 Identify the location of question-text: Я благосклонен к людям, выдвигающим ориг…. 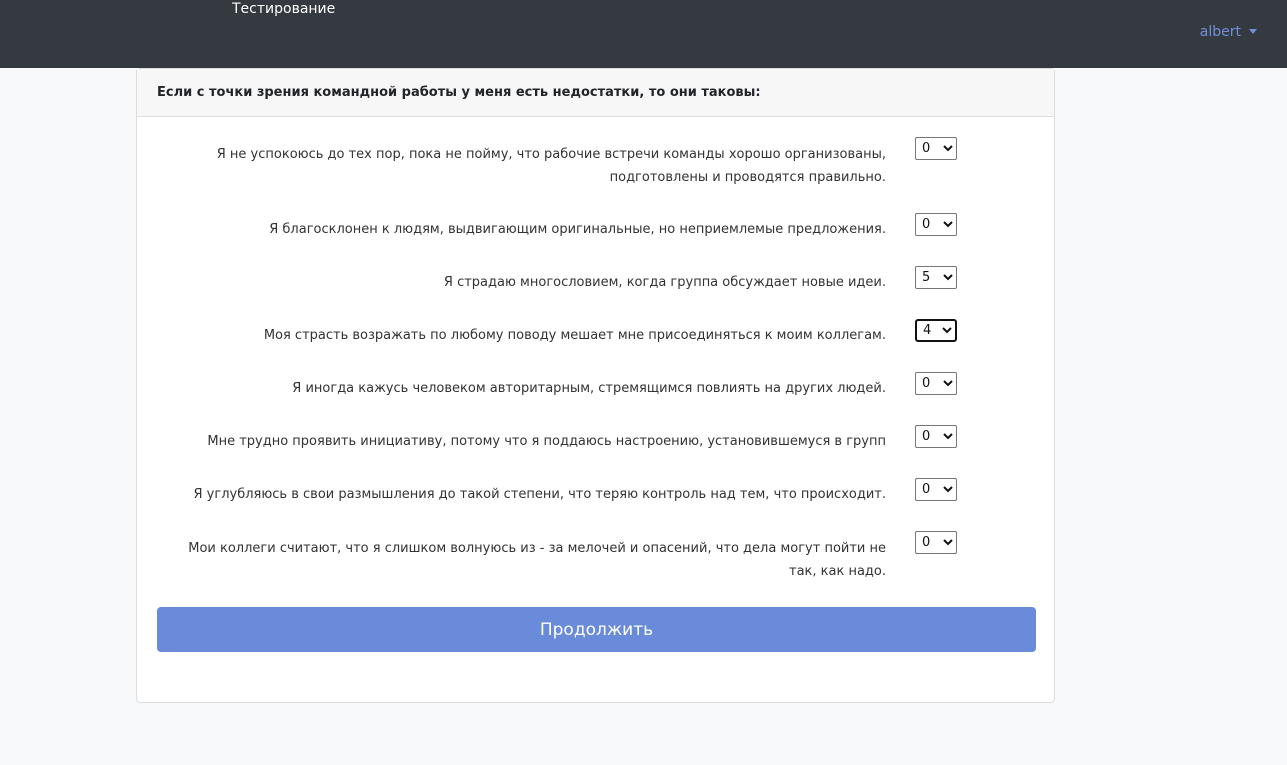
(577, 229).